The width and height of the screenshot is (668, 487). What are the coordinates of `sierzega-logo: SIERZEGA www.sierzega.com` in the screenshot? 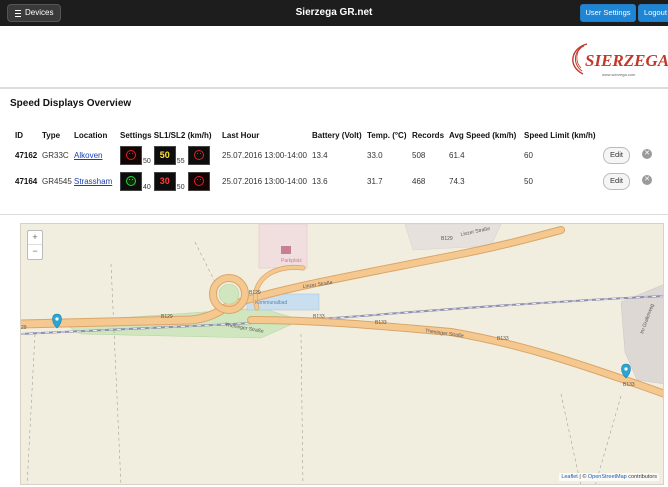 It's located at (620, 60).